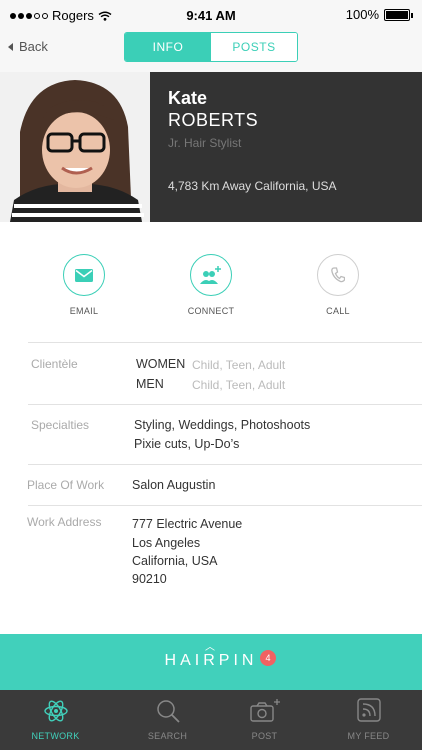  I want to click on phone-icon, so click(338, 275).